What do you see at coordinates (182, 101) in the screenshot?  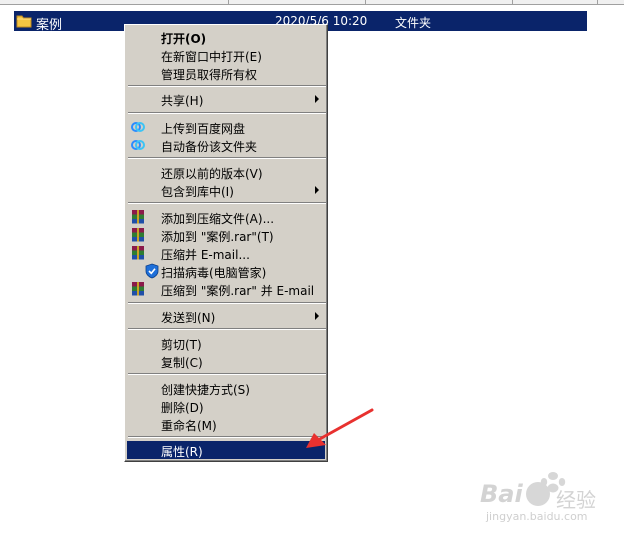 I see `menu-item-label: 共享(H)` at bounding box center [182, 101].